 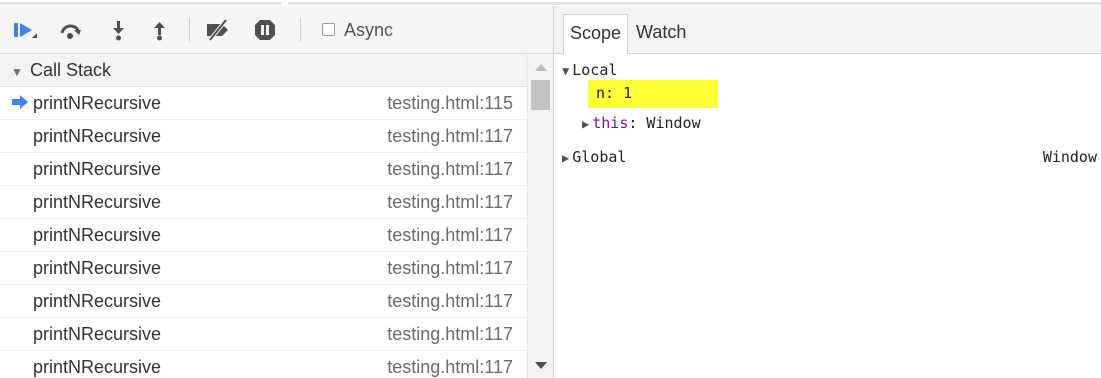 What do you see at coordinates (541, 67) in the screenshot?
I see `scroll-up-arrow-icon` at bounding box center [541, 67].